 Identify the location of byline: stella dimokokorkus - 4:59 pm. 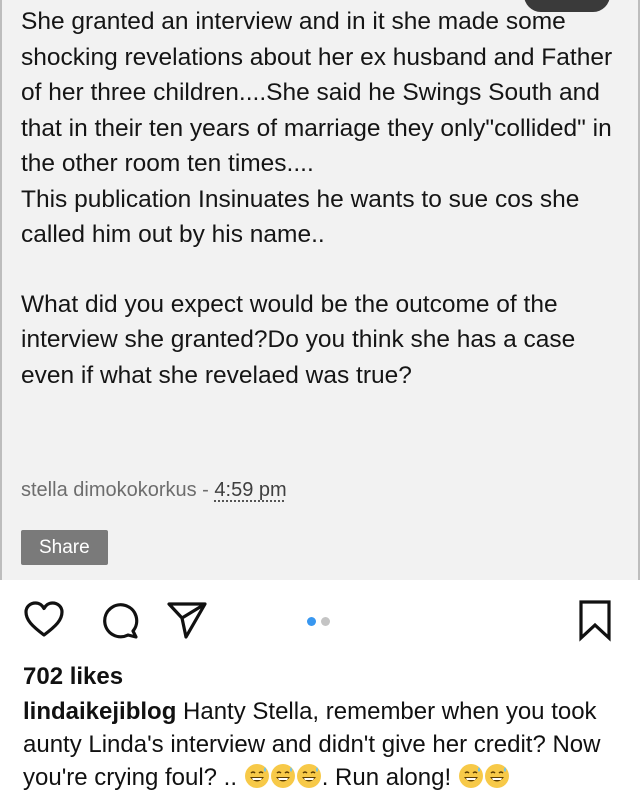
(154, 490).